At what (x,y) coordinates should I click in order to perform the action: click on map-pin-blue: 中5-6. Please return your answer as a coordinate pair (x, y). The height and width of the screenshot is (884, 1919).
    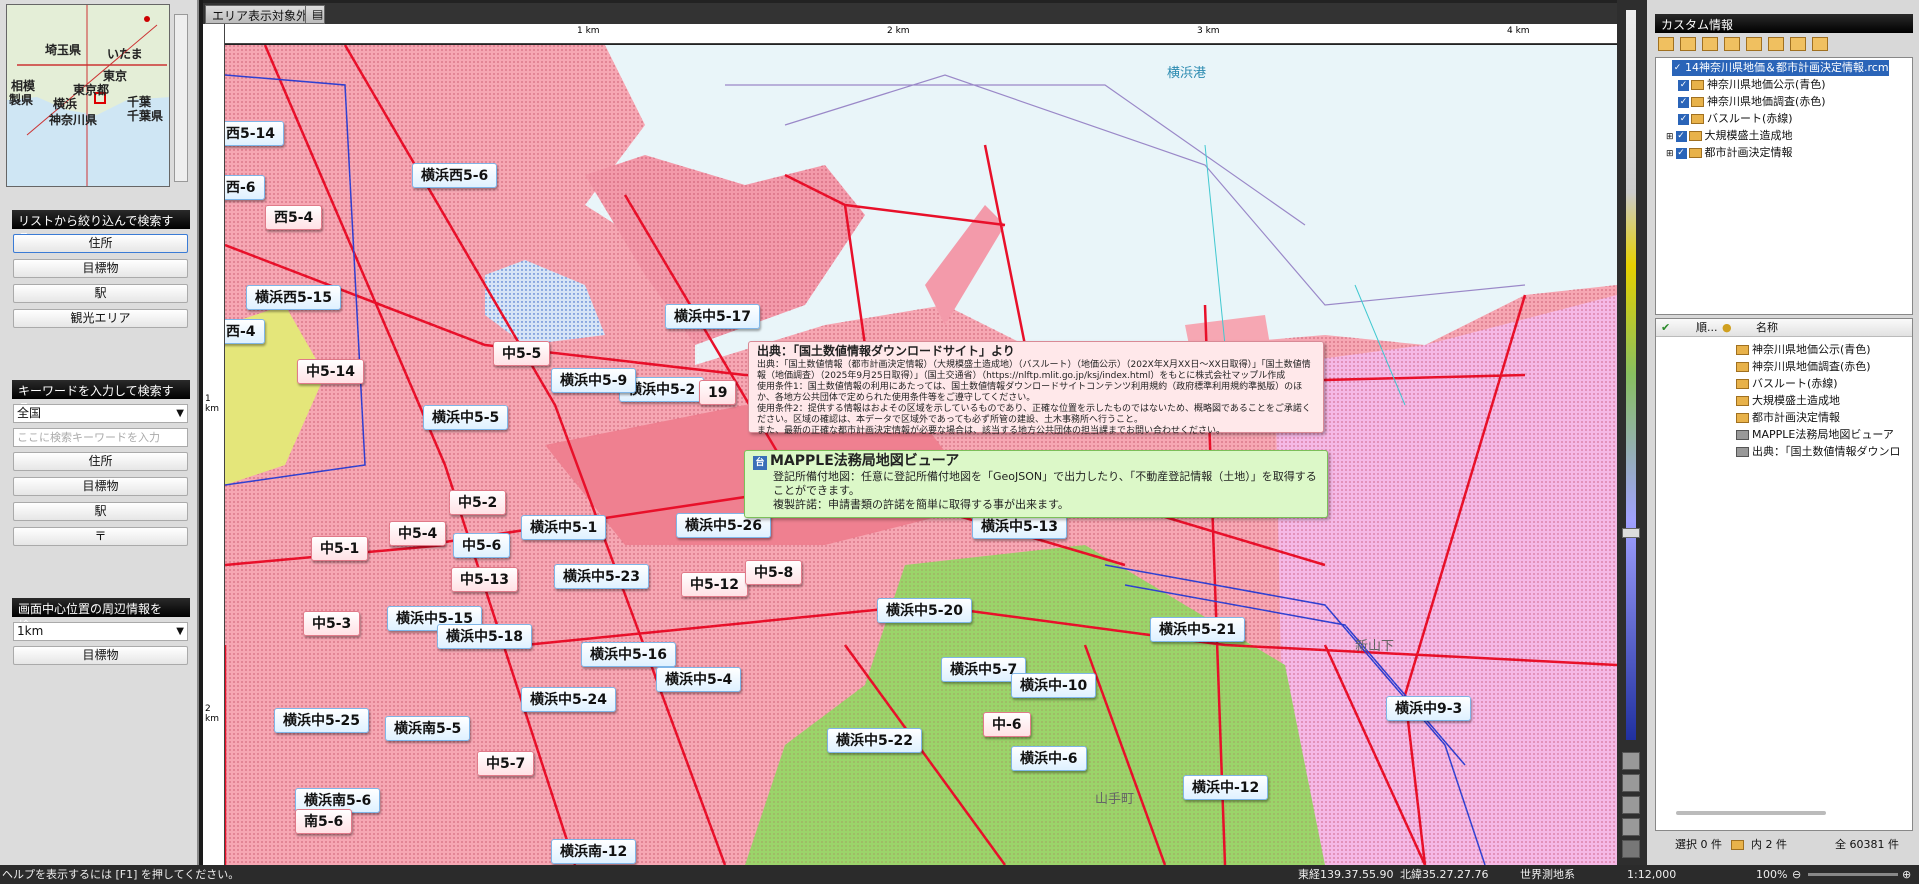
    Looking at the image, I should click on (482, 545).